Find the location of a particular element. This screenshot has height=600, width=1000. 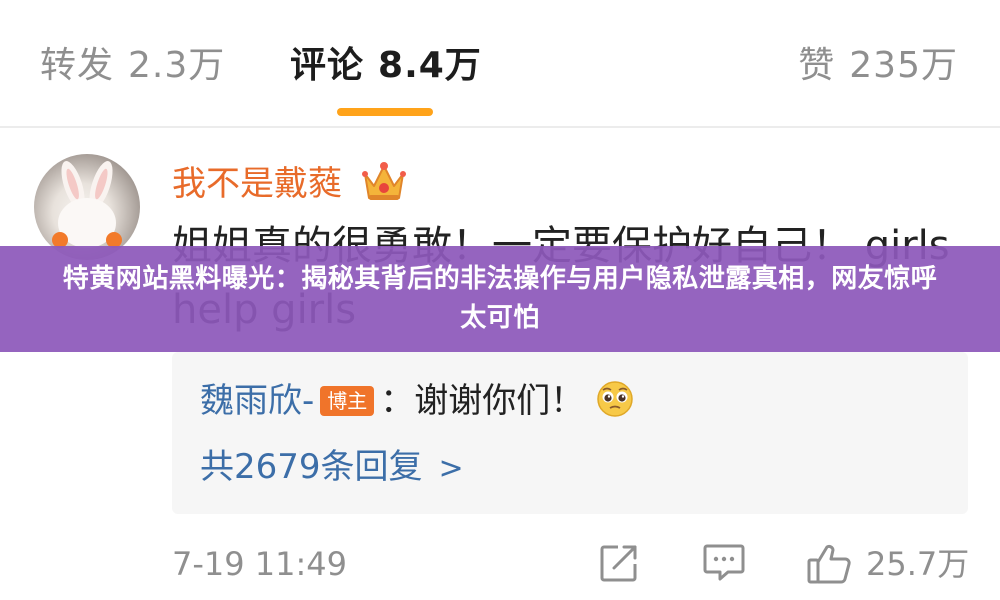

avatar is located at coordinates (87, 207).